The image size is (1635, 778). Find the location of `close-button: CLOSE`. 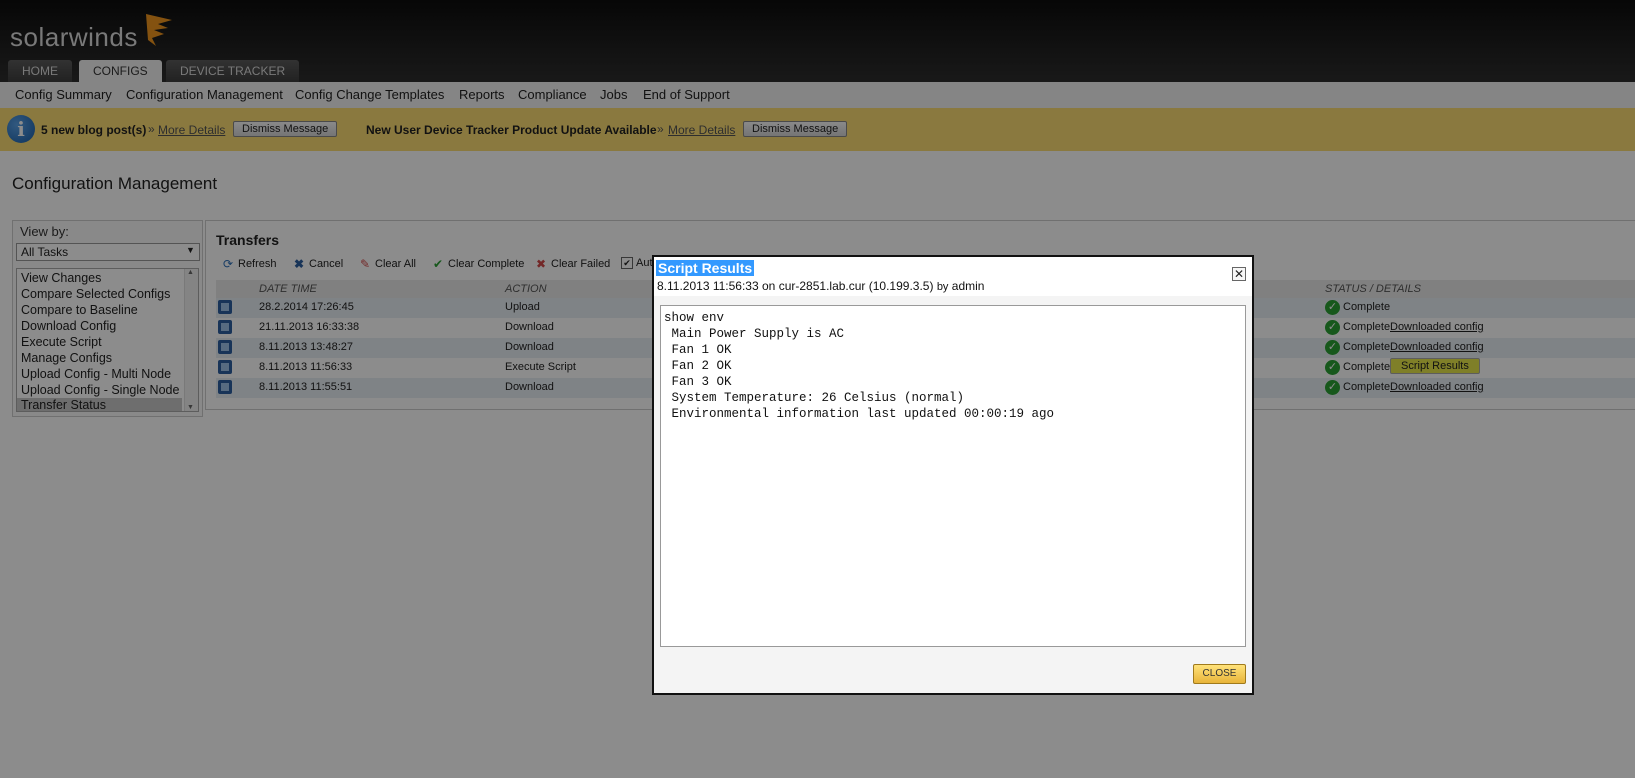

close-button: CLOSE is located at coordinates (1219, 674).